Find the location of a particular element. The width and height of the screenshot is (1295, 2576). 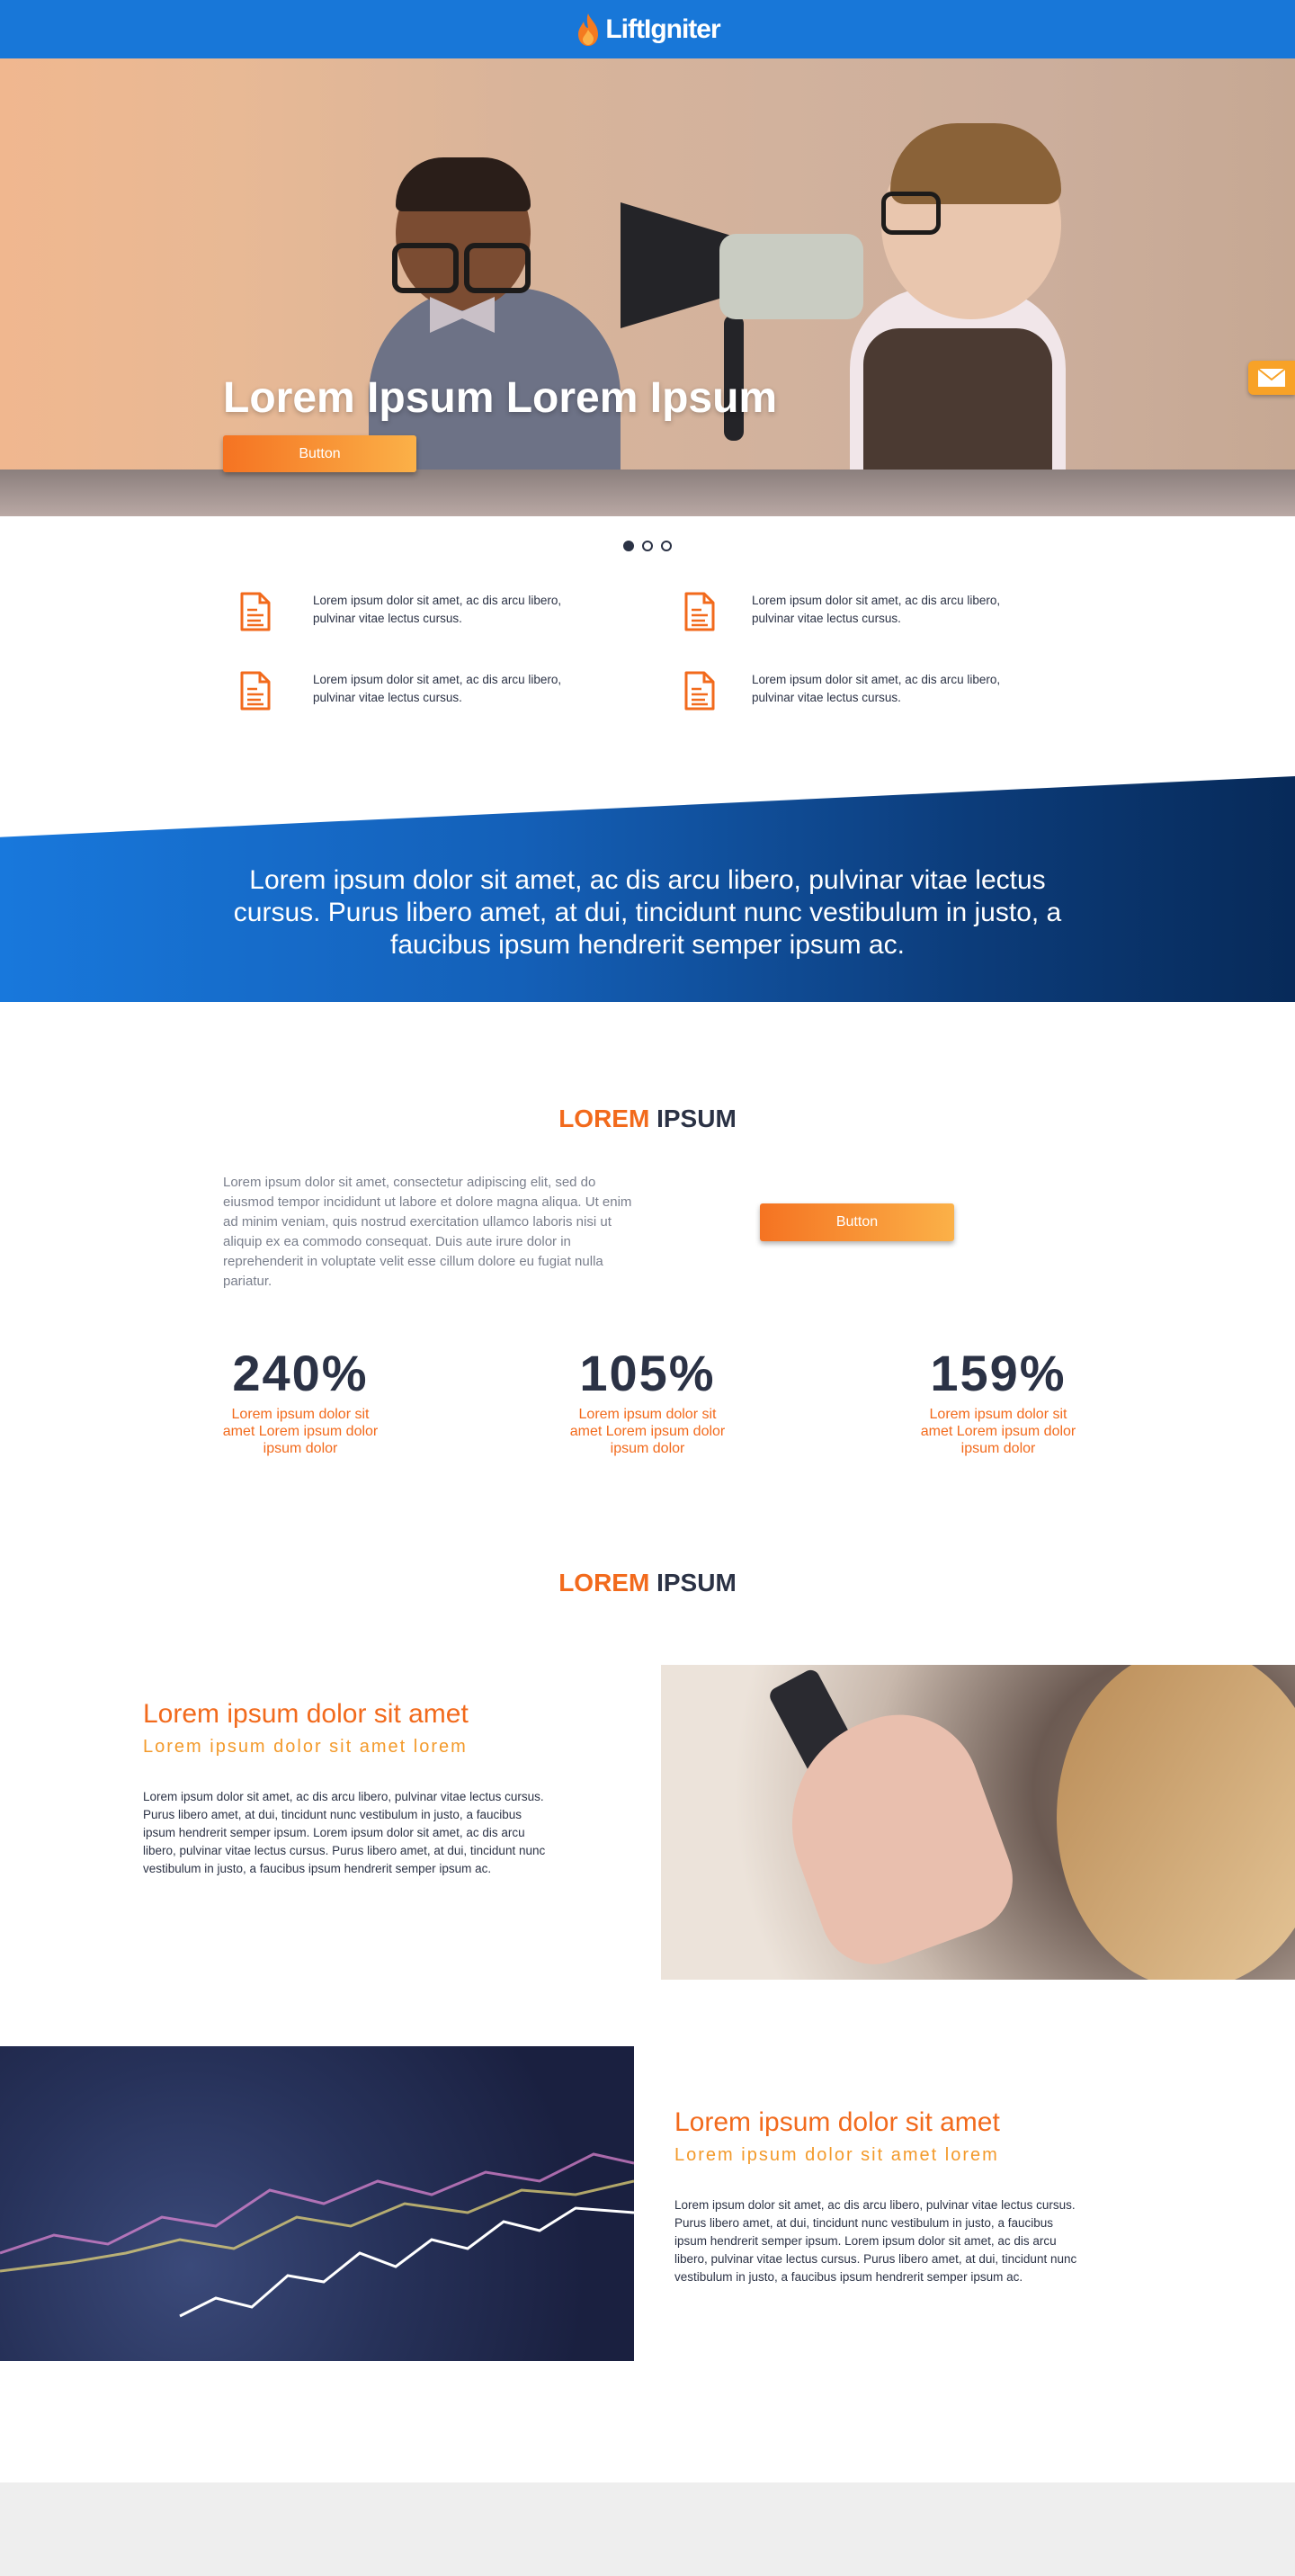

chart-lines-decoration is located at coordinates (317, 2235).